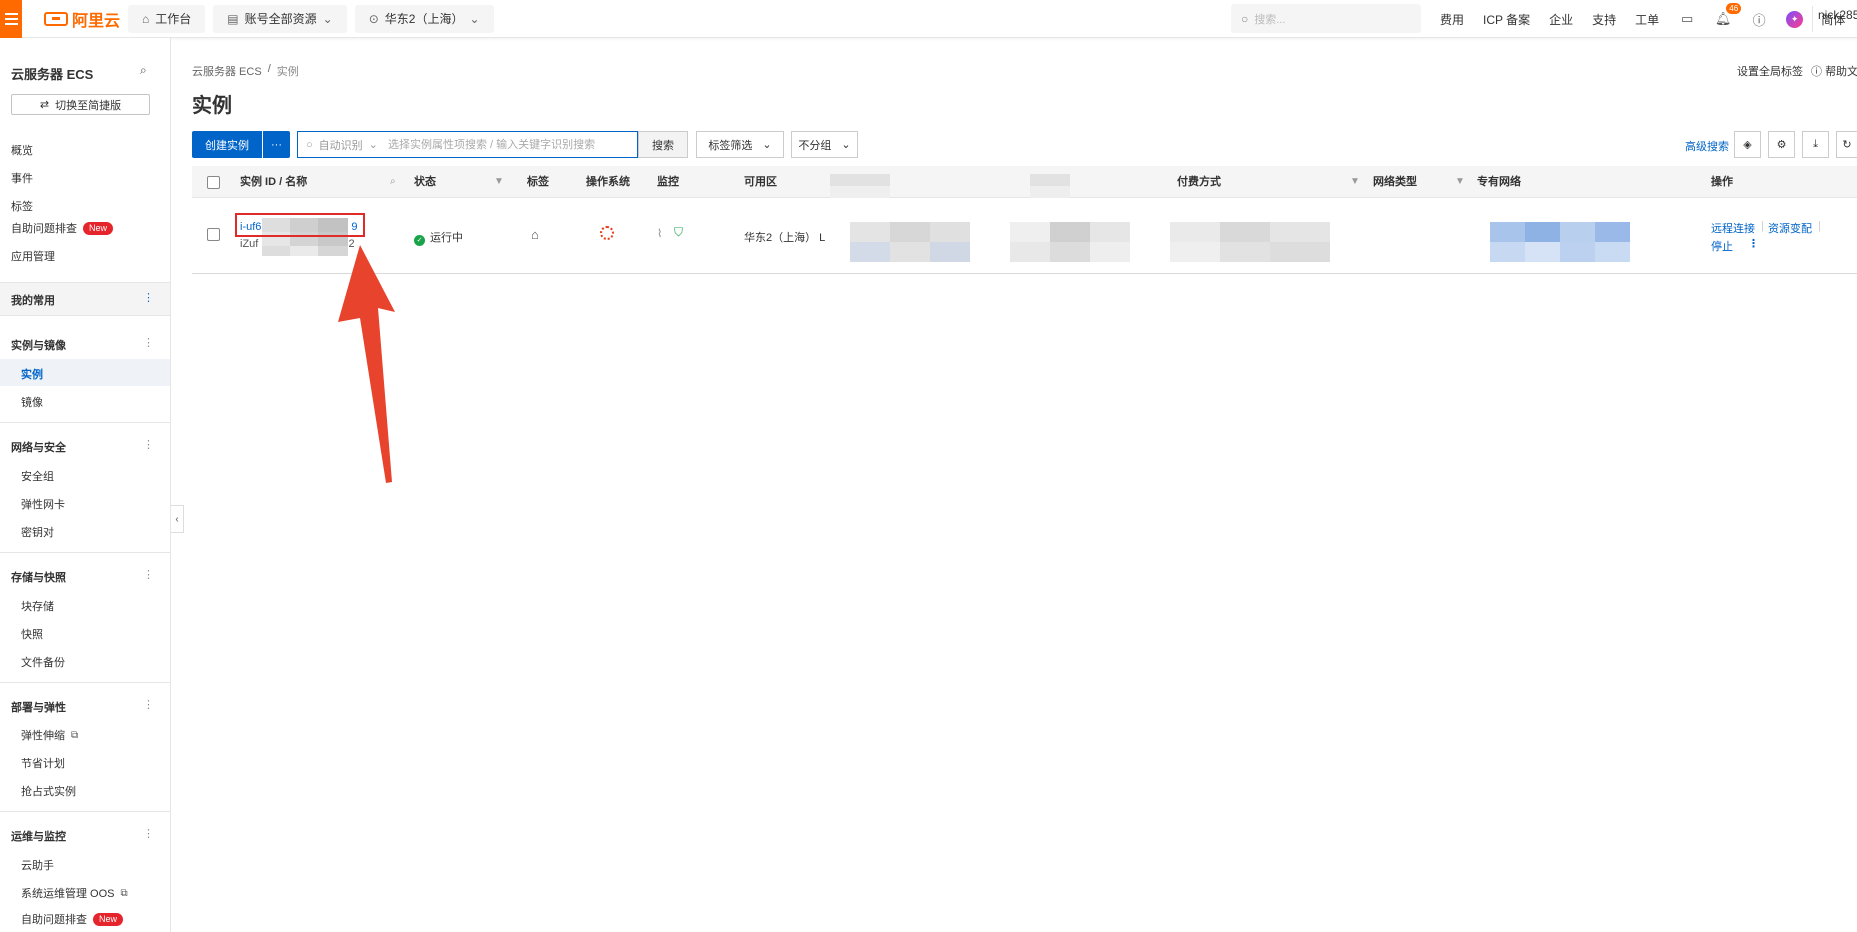 This screenshot has height=932, width=1857. Describe the element at coordinates (75, 735) in the screenshot. I see `external-link-icon: ⧉` at that location.